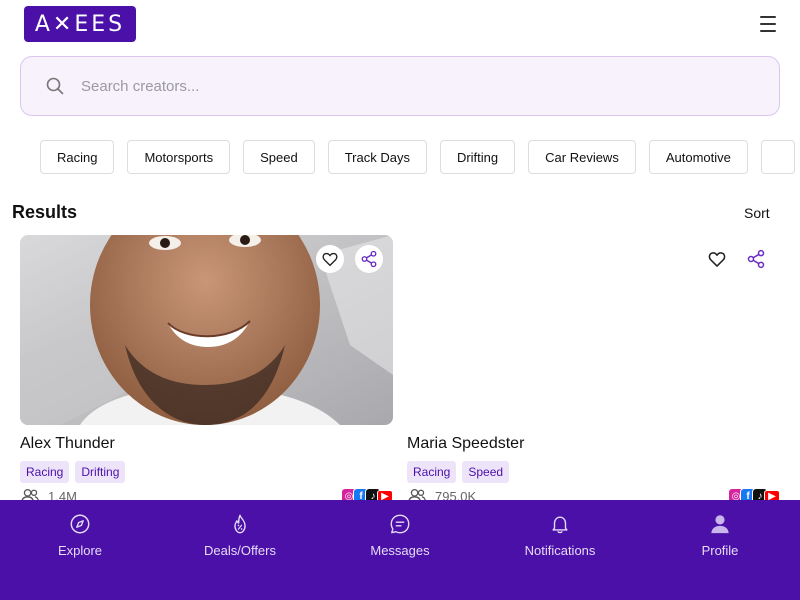  What do you see at coordinates (279, 157) in the screenshot?
I see `chip-speed: Speed` at bounding box center [279, 157].